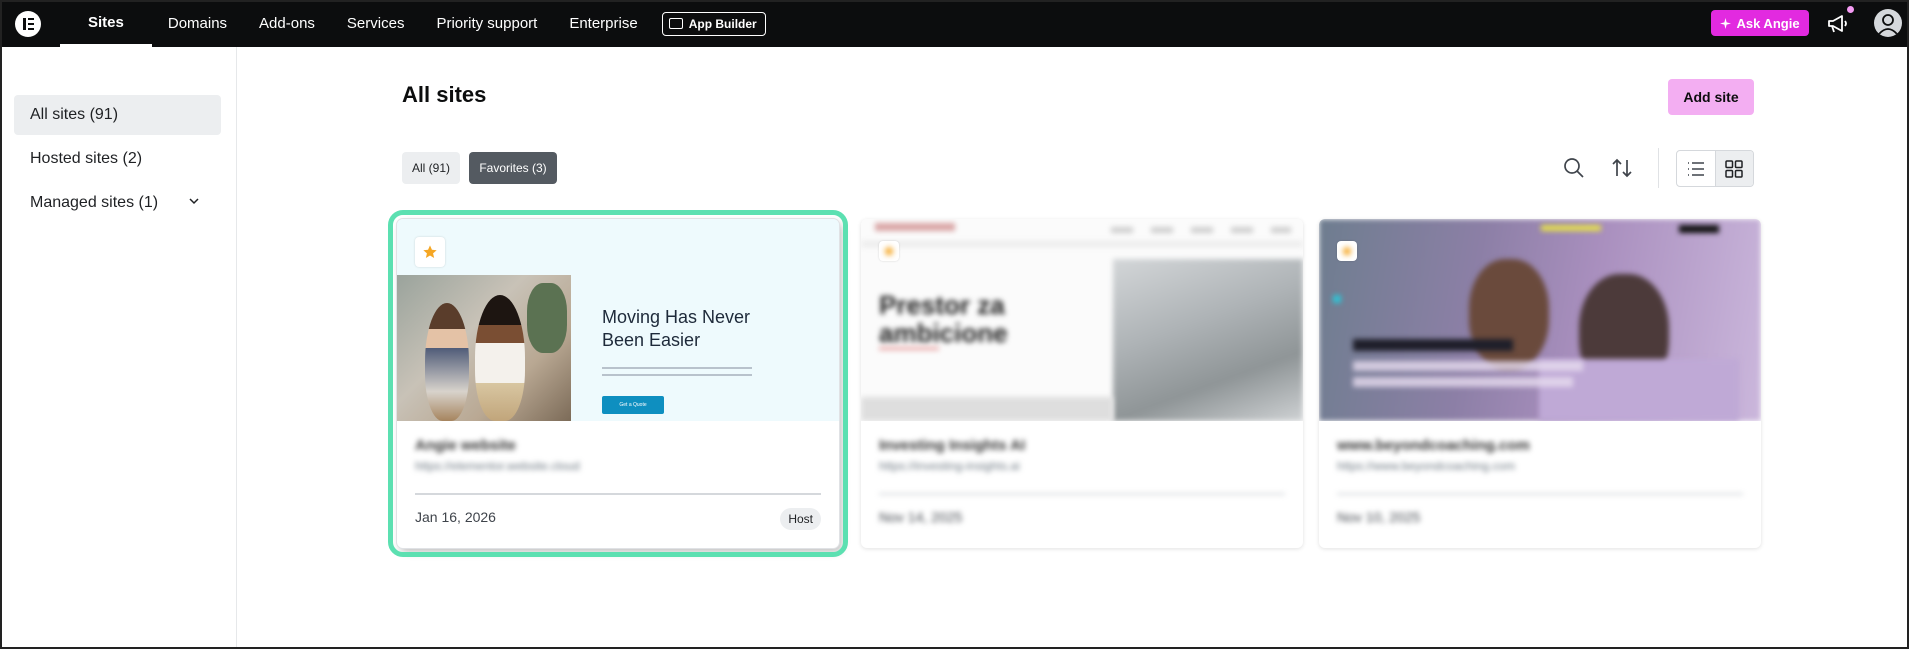  I want to click on site-date: Jan 16, 2026, so click(455, 517).